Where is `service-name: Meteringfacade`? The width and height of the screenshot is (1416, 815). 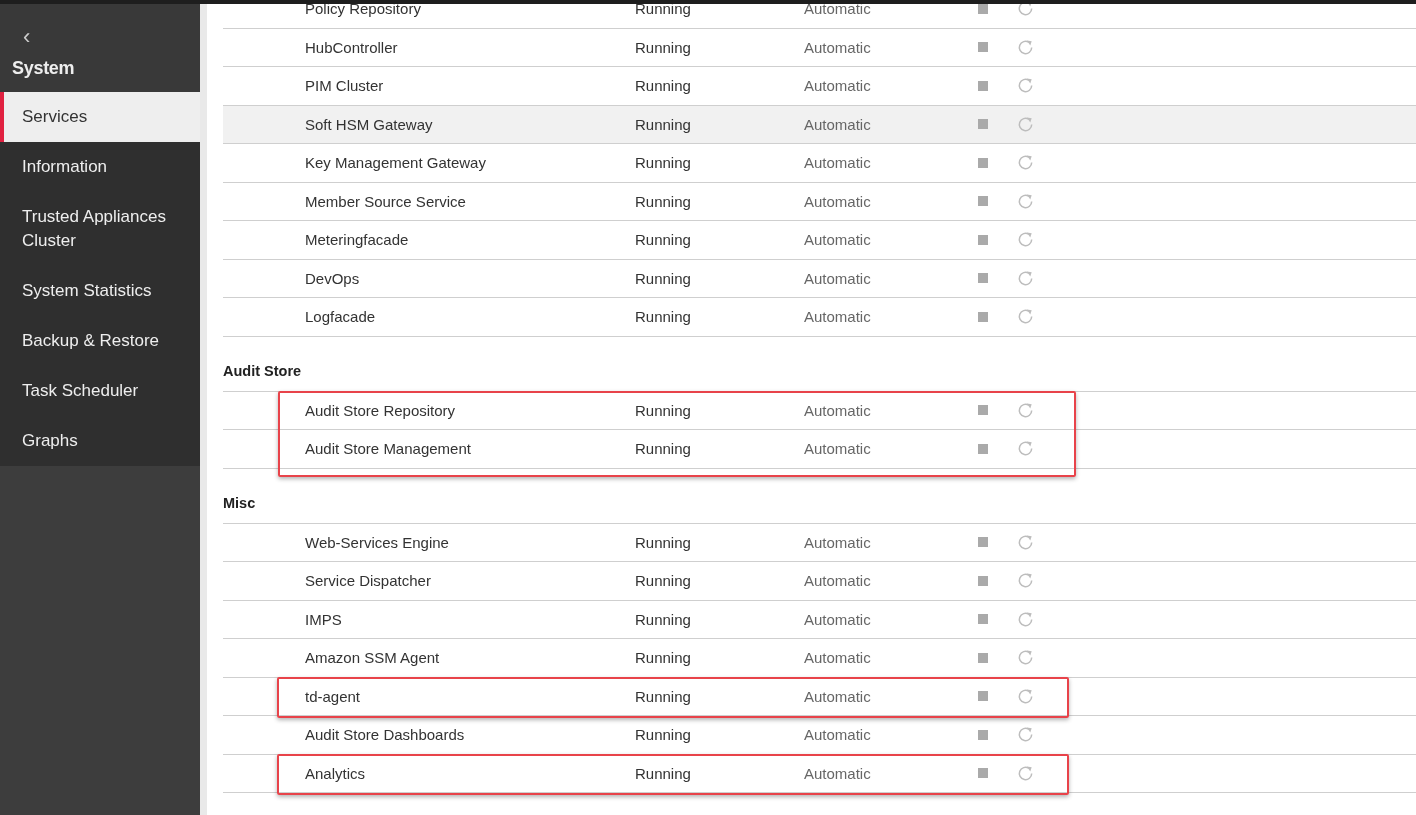 service-name: Meteringfacade is located at coordinates (357, 240).